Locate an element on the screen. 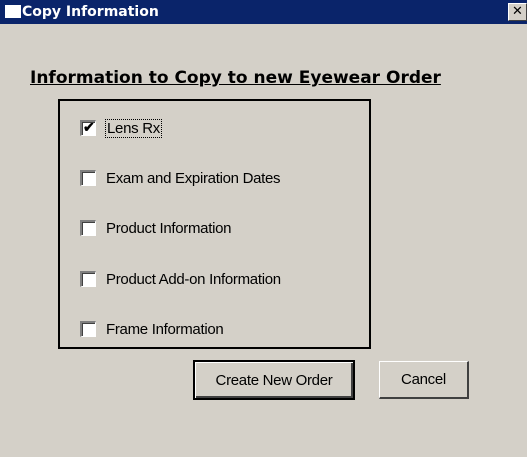  option-product-add-on-information: Product Add-on Information is located at coordinates (180, 279).